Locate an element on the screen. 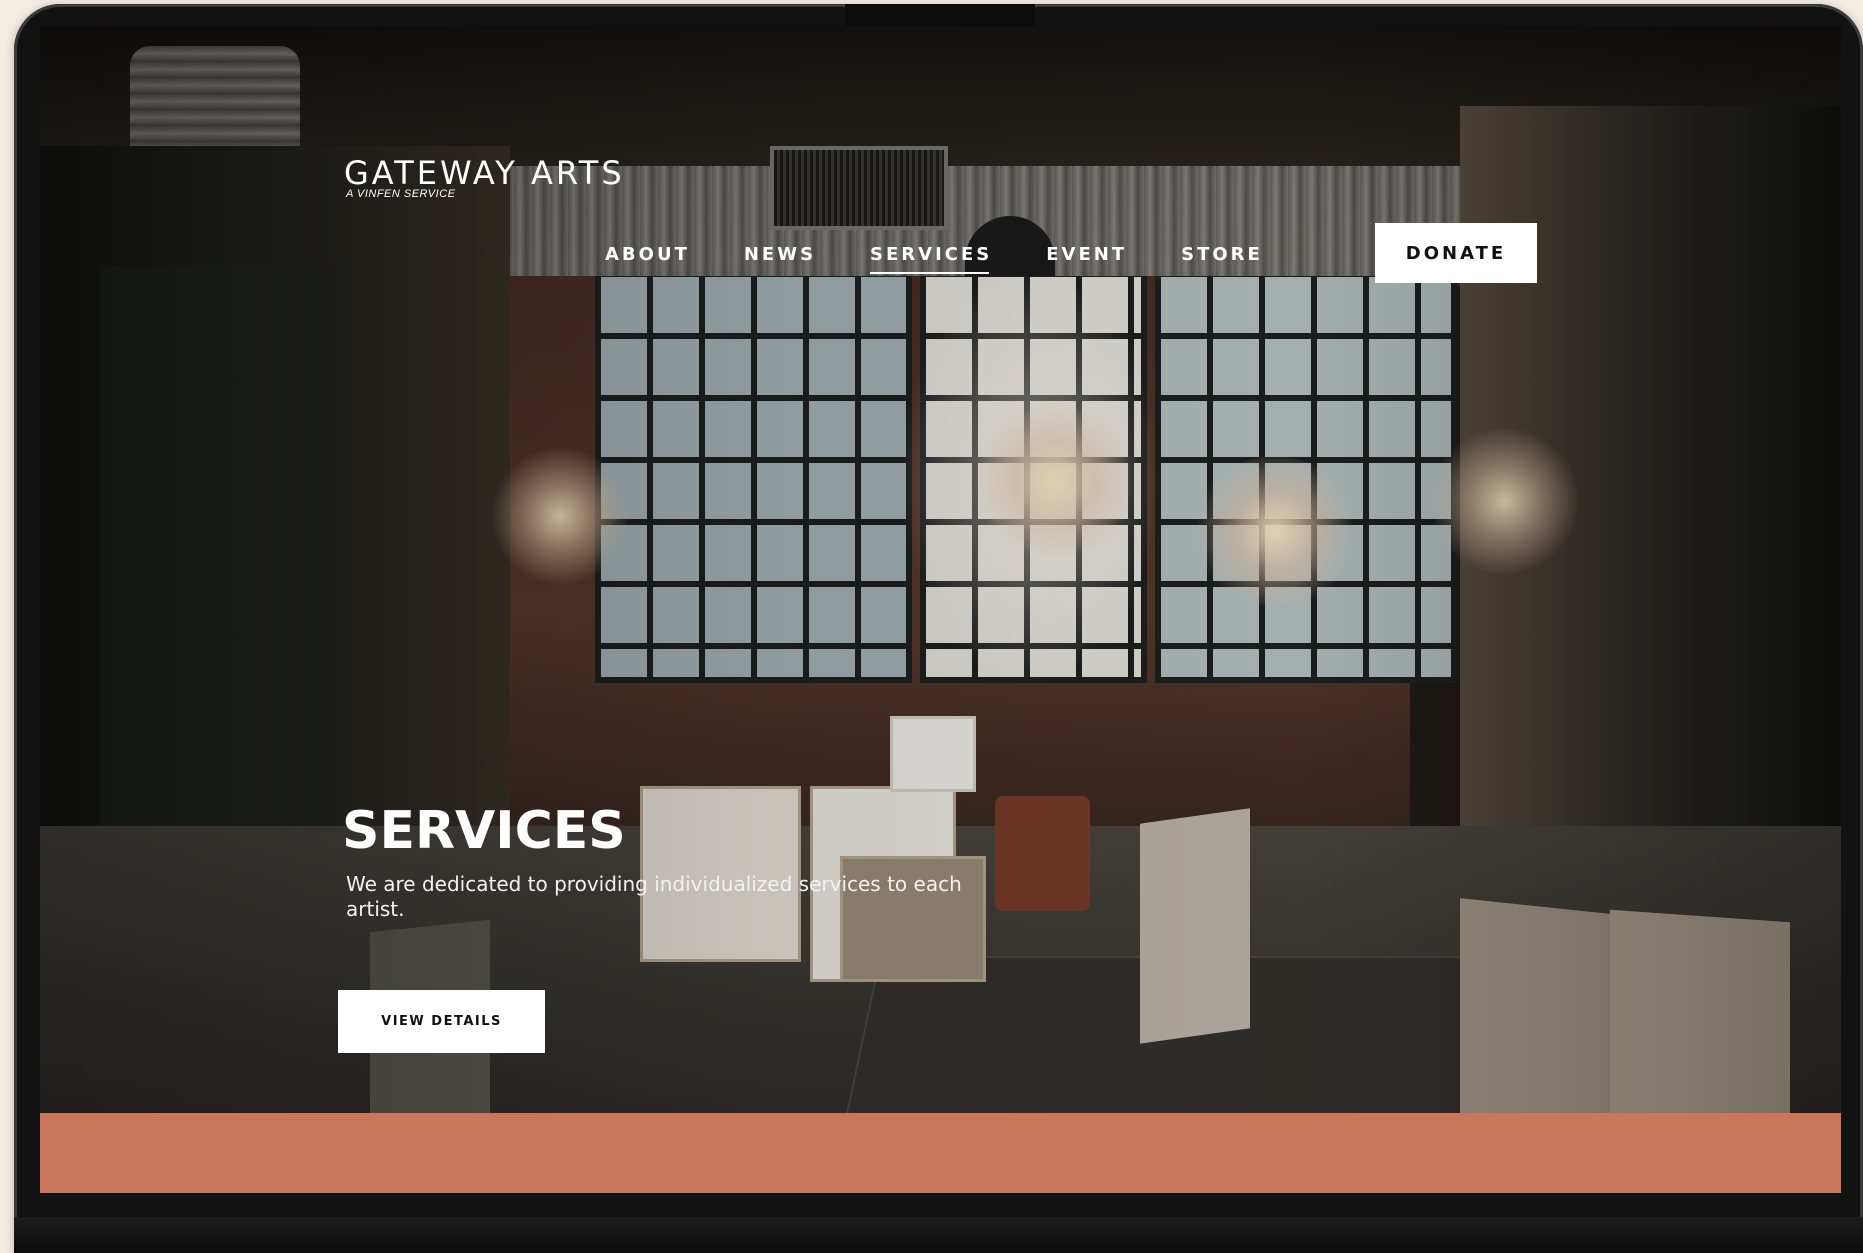  nav-item-event: EVENT is located at coordinates (1086, 254).